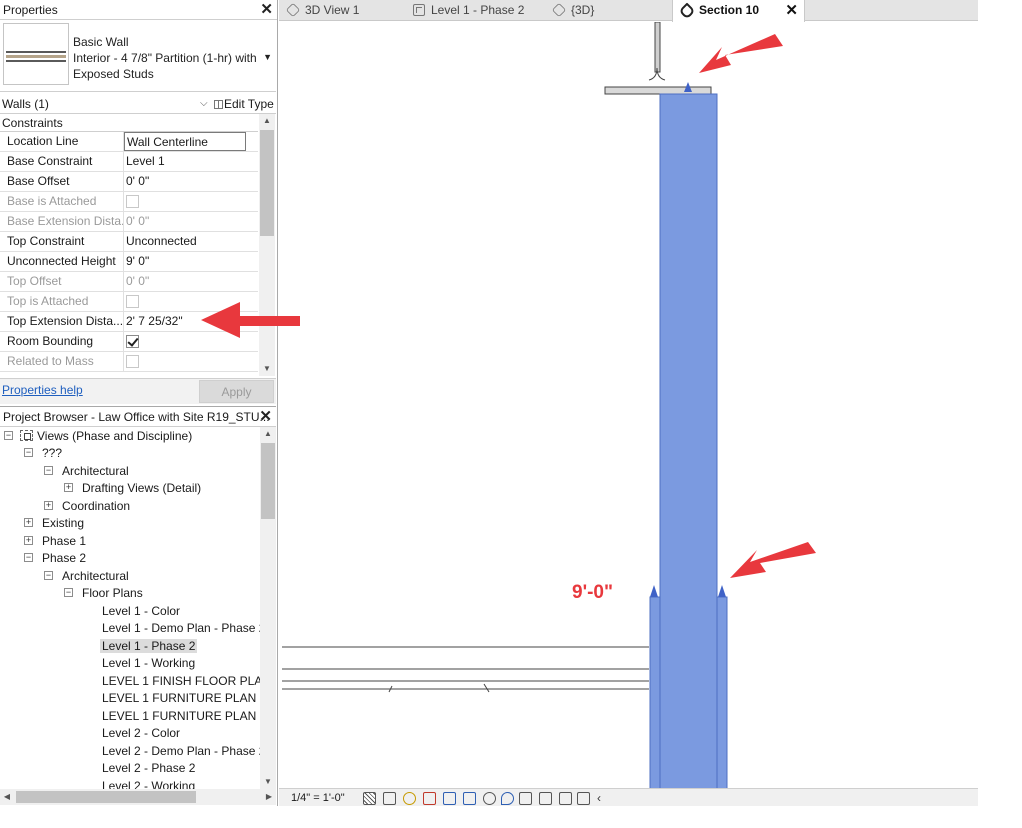  I want to click on browser-hscroll-thumb, so click(106, 797).